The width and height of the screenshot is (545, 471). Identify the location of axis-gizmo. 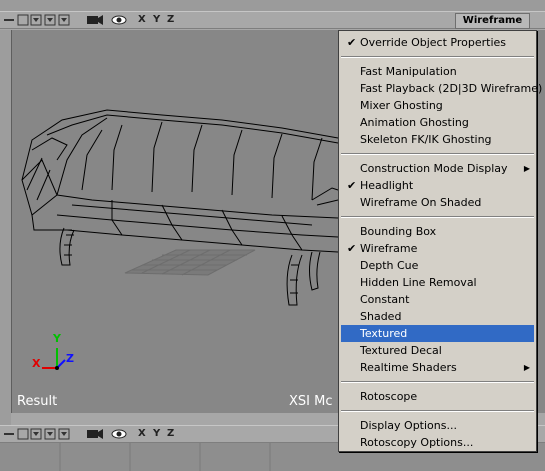
(54, 359).